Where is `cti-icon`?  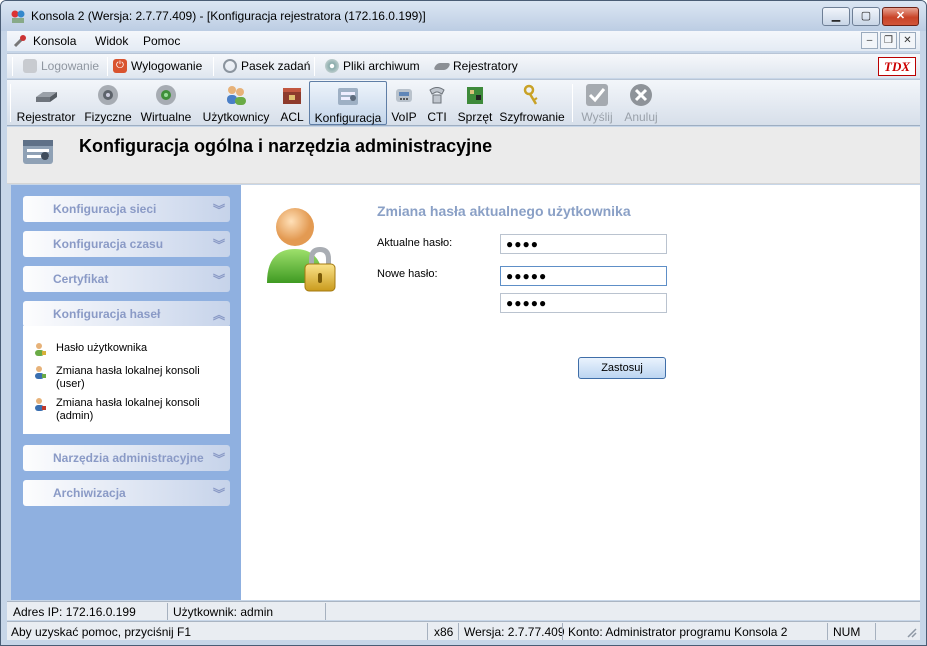 cti-icon is located at coordinates (437, 95).